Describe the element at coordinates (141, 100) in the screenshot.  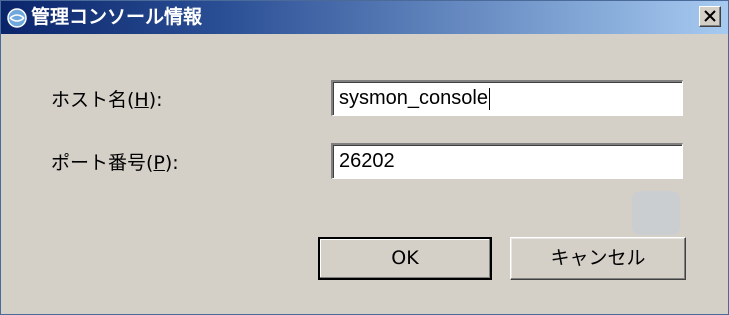
I see `host-mnemonic: H` at that location.